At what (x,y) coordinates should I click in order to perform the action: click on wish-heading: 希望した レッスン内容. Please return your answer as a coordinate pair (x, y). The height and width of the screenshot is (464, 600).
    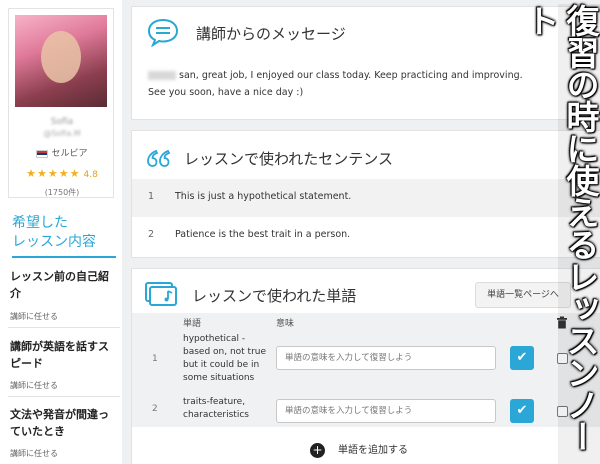
    Looking at the image, I should click on (64, 236).